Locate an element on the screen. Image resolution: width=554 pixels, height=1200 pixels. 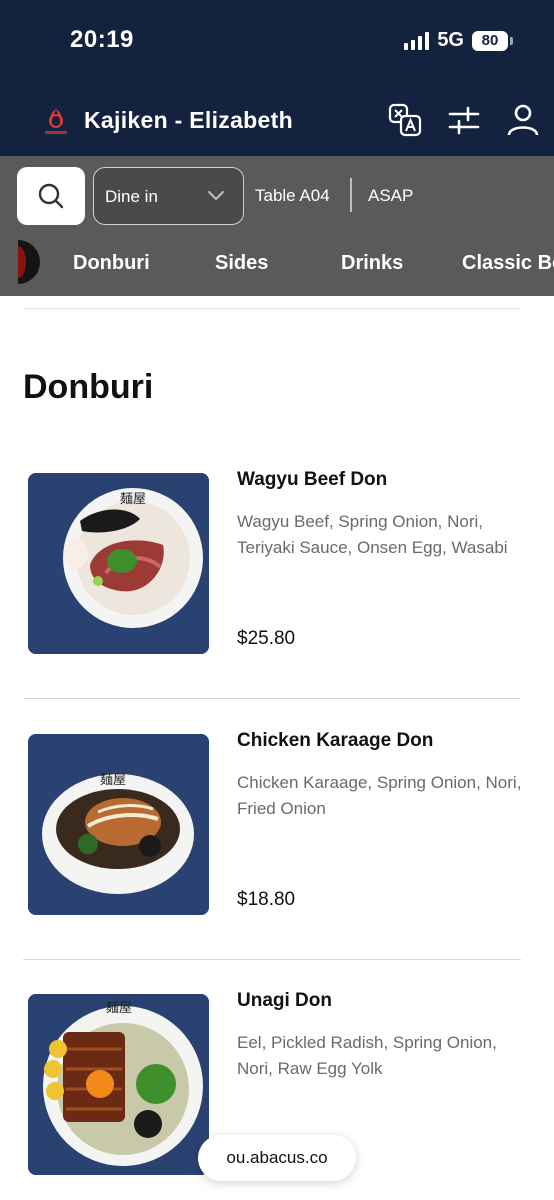
item-price: $25.80 is located at coordinates (266, 638).